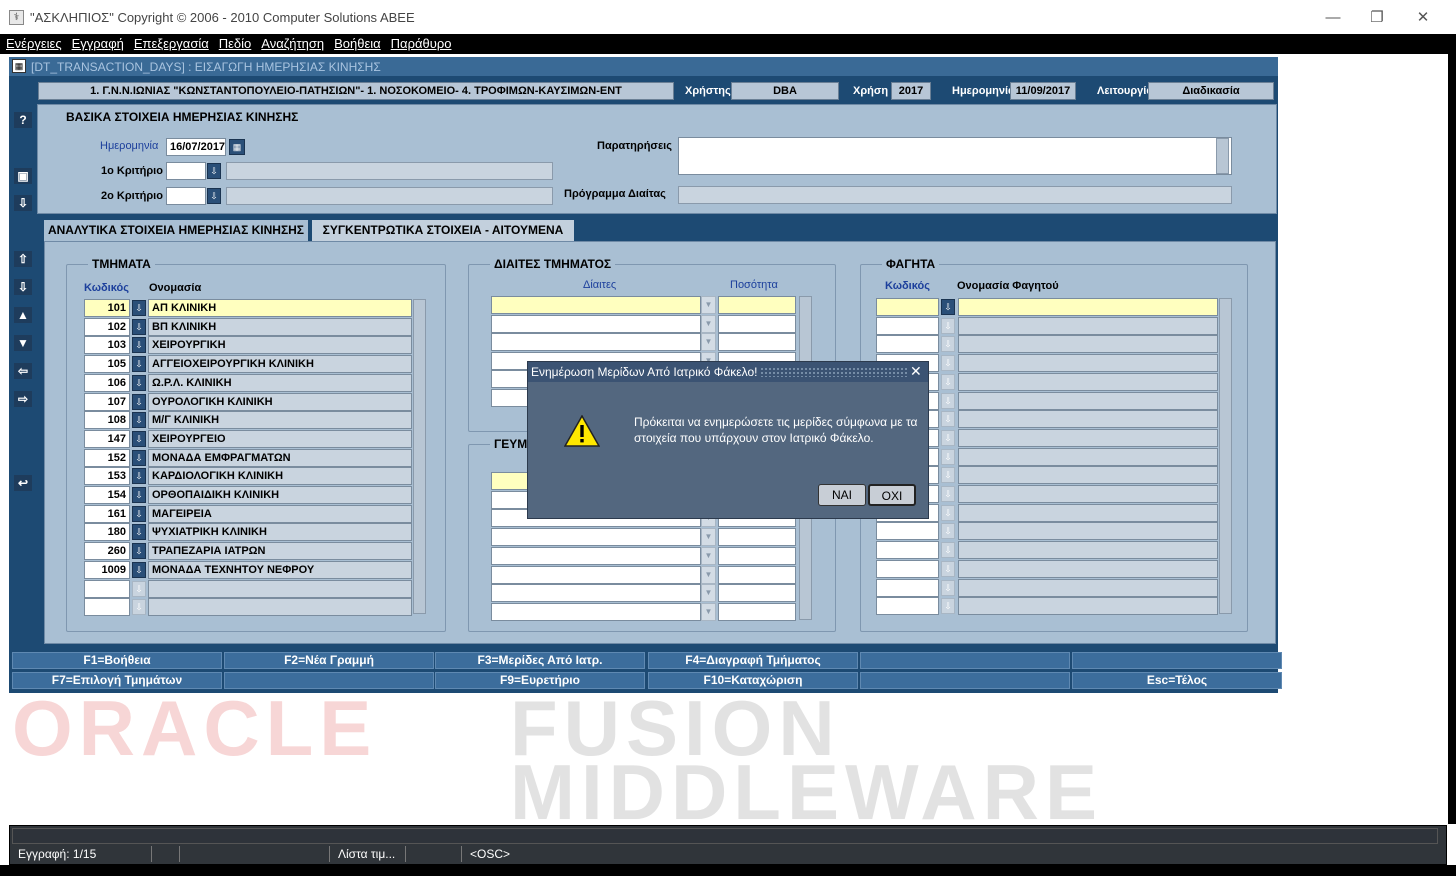 Image resolution: width=1456 pixels, height=876 pixels. What do you see at coordinates (892, 495) in the screenshot?
I see `dialog-no-button: ΟΧΙ` at bounding box center [892, 495].